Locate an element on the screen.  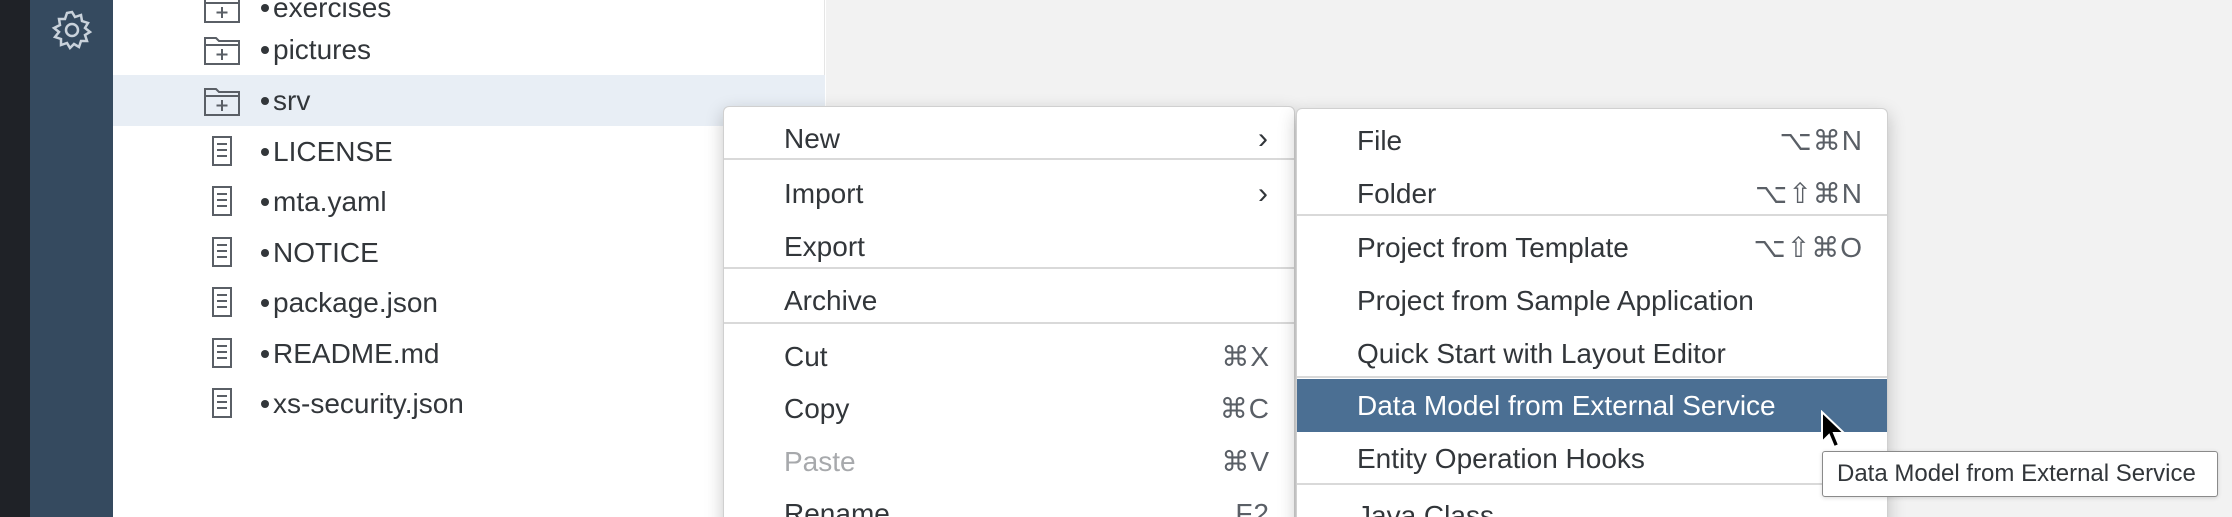
menu-item-label: Copy is located at coordinates (817, 408).